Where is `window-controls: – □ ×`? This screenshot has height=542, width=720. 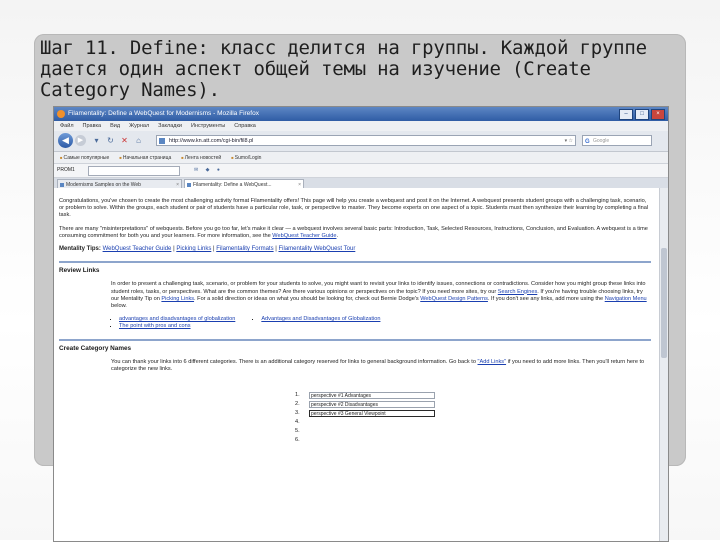 window-controls: – □ × is located at coordinates (642, 114).